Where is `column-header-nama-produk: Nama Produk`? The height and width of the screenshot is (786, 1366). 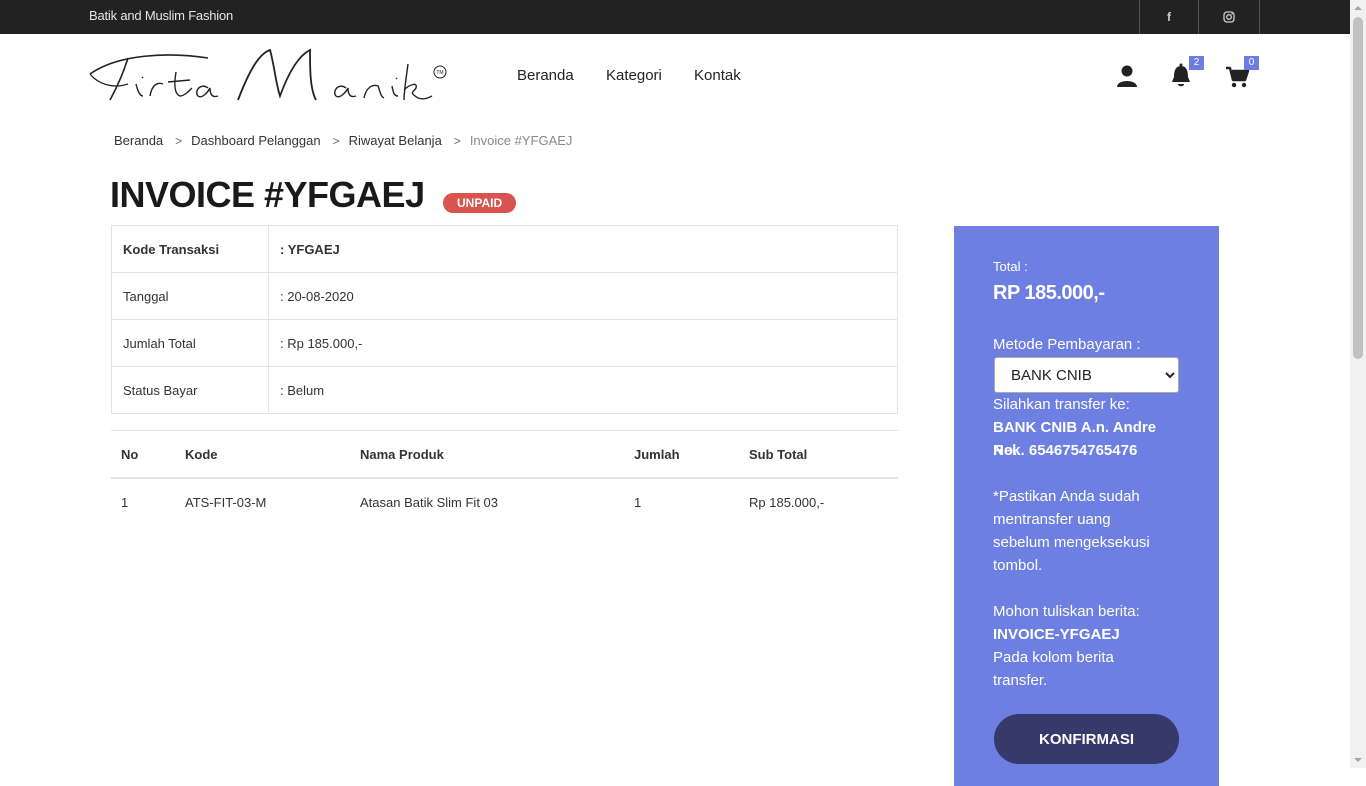 column-header-nama-produk: Nama Produk is located at coordinates (487, 454).